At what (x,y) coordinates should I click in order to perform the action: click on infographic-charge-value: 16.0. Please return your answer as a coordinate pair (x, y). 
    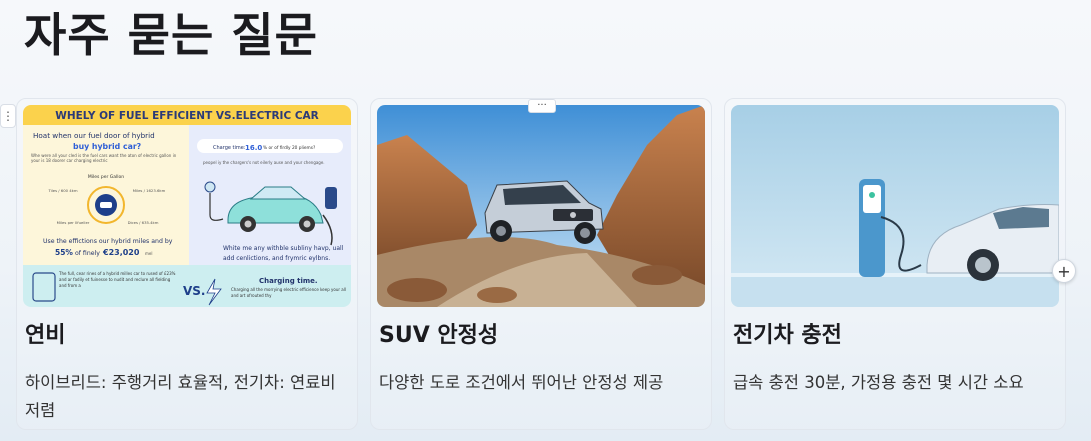
    Looking at the image, I should click on (253, 148).